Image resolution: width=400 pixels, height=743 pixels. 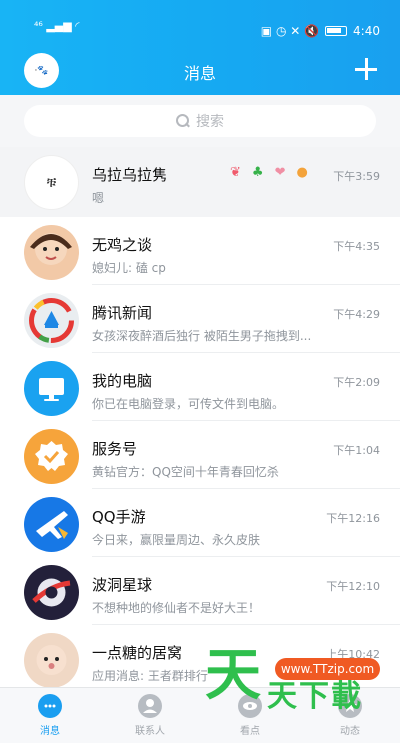 I want to click on tab-kandian: 看点, so click(x=250, y=715).